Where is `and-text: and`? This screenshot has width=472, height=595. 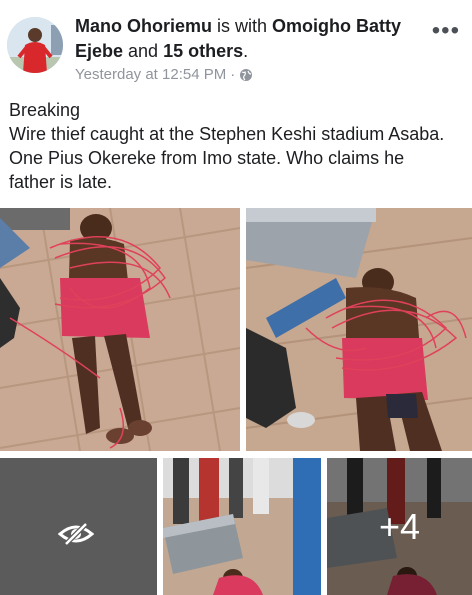 and-text: and is located at coordinates (143, 51).